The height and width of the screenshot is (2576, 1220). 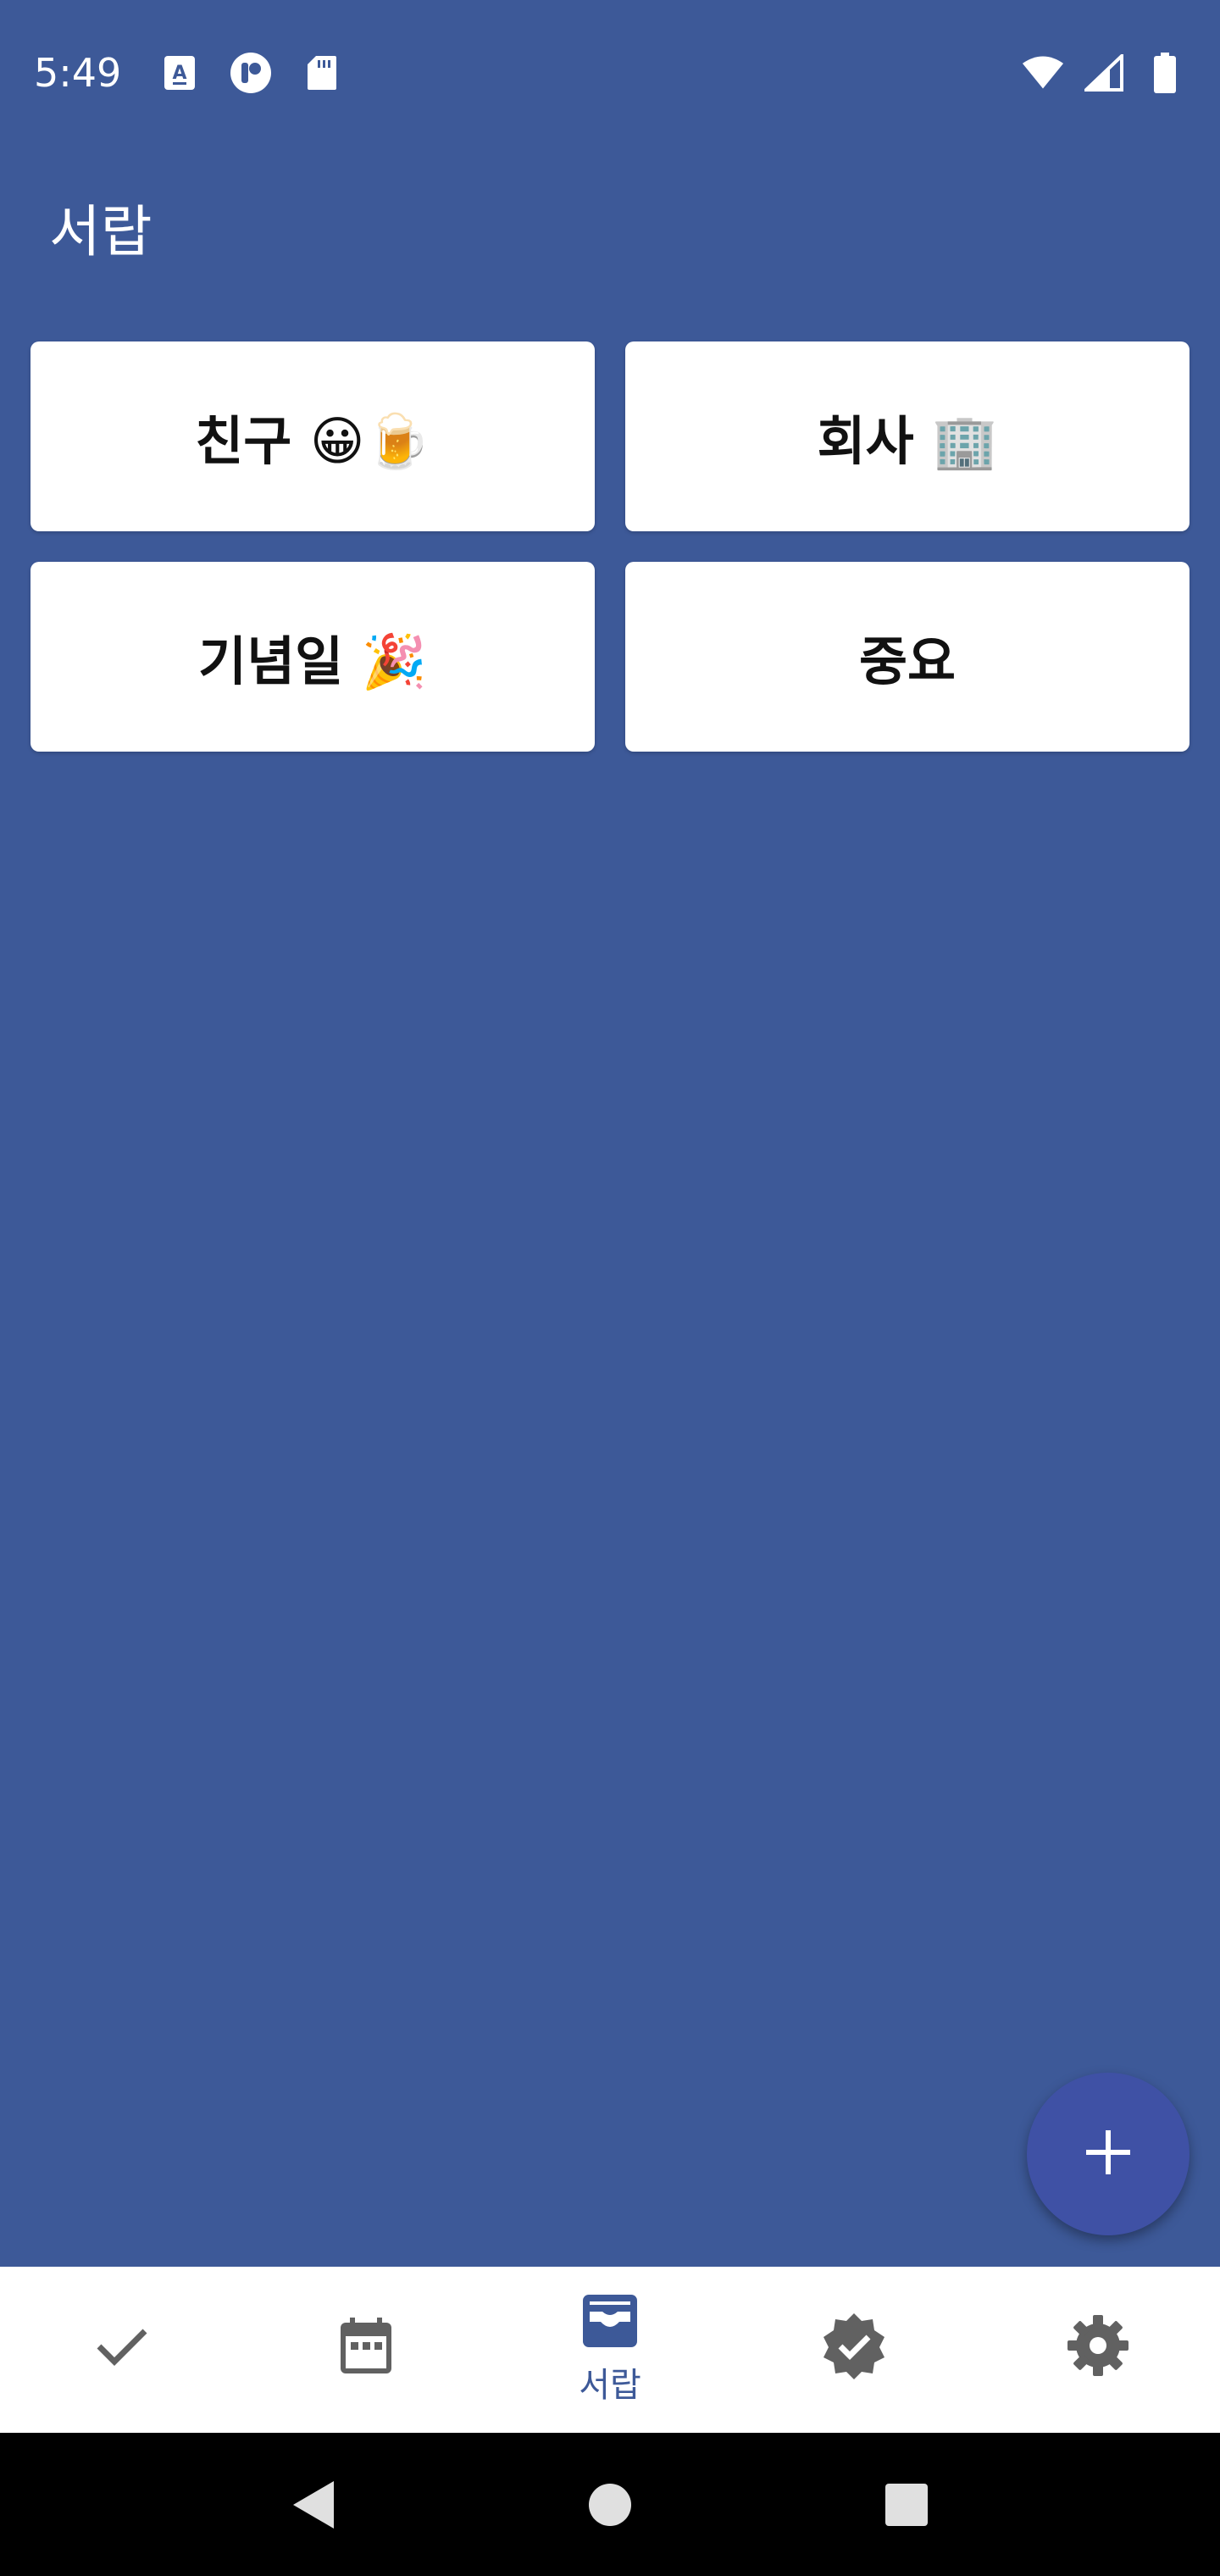 I want to click on drawer-card-important: 중요, so click(x=907, y=657).